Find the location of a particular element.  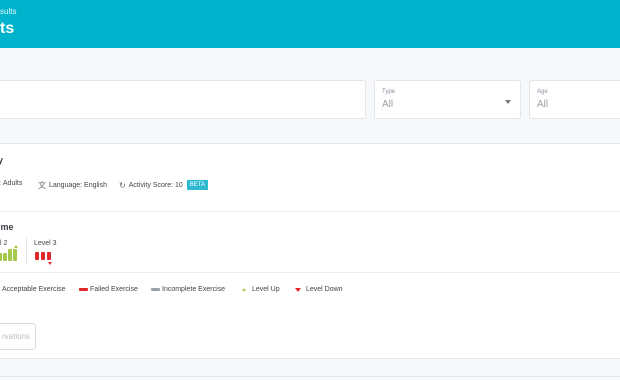

audience-value: Adults is located at coordinates (12, 183).